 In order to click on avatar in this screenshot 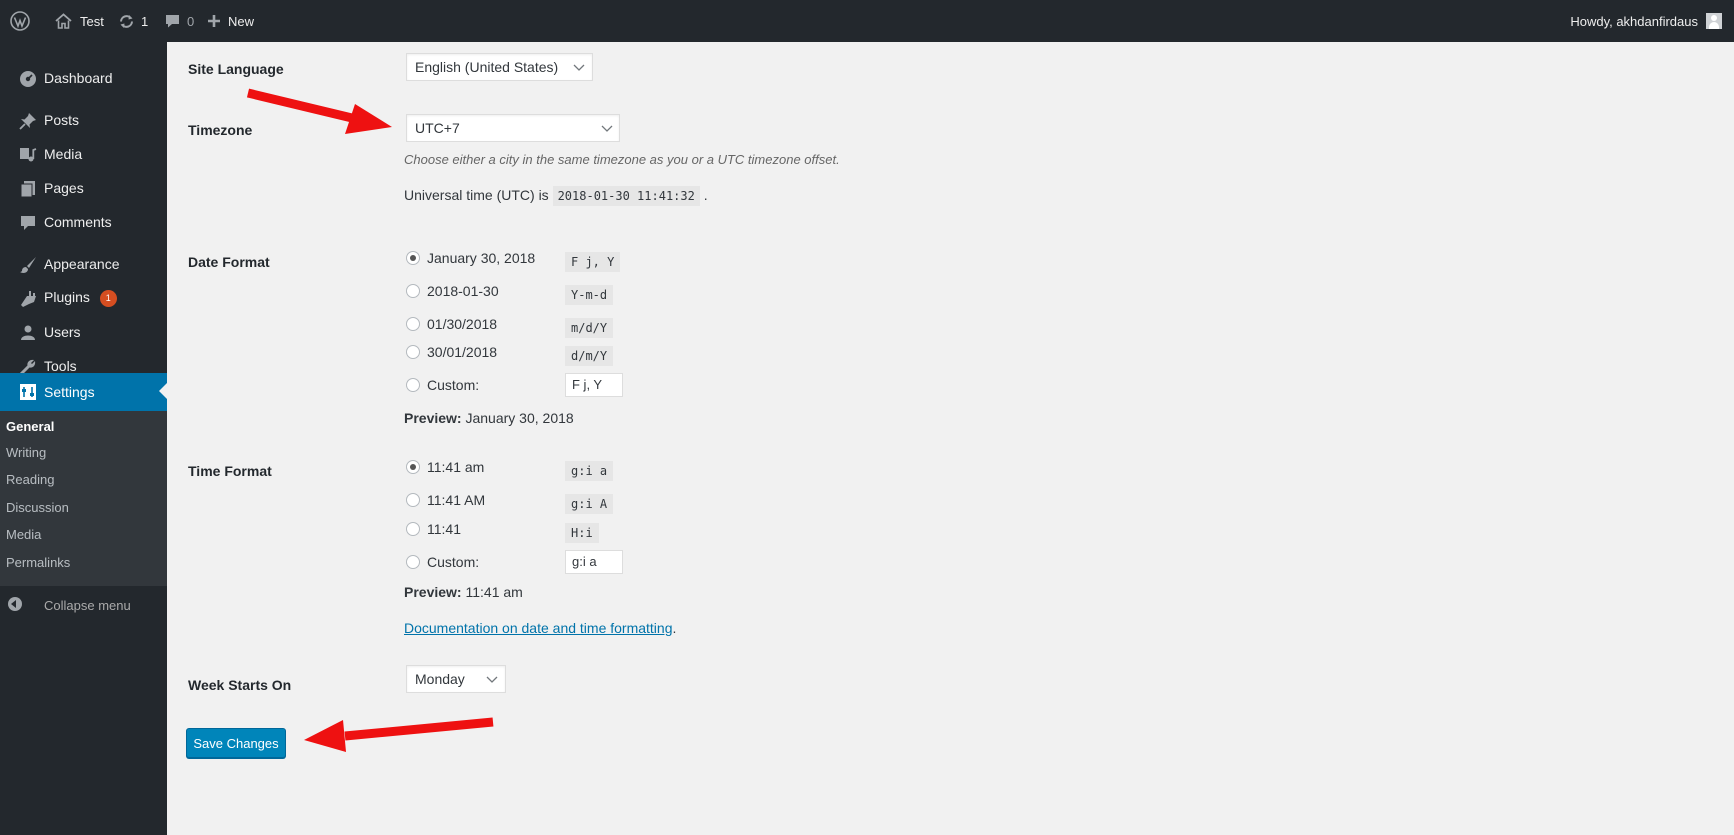, I will do `click(1714, 21)`.